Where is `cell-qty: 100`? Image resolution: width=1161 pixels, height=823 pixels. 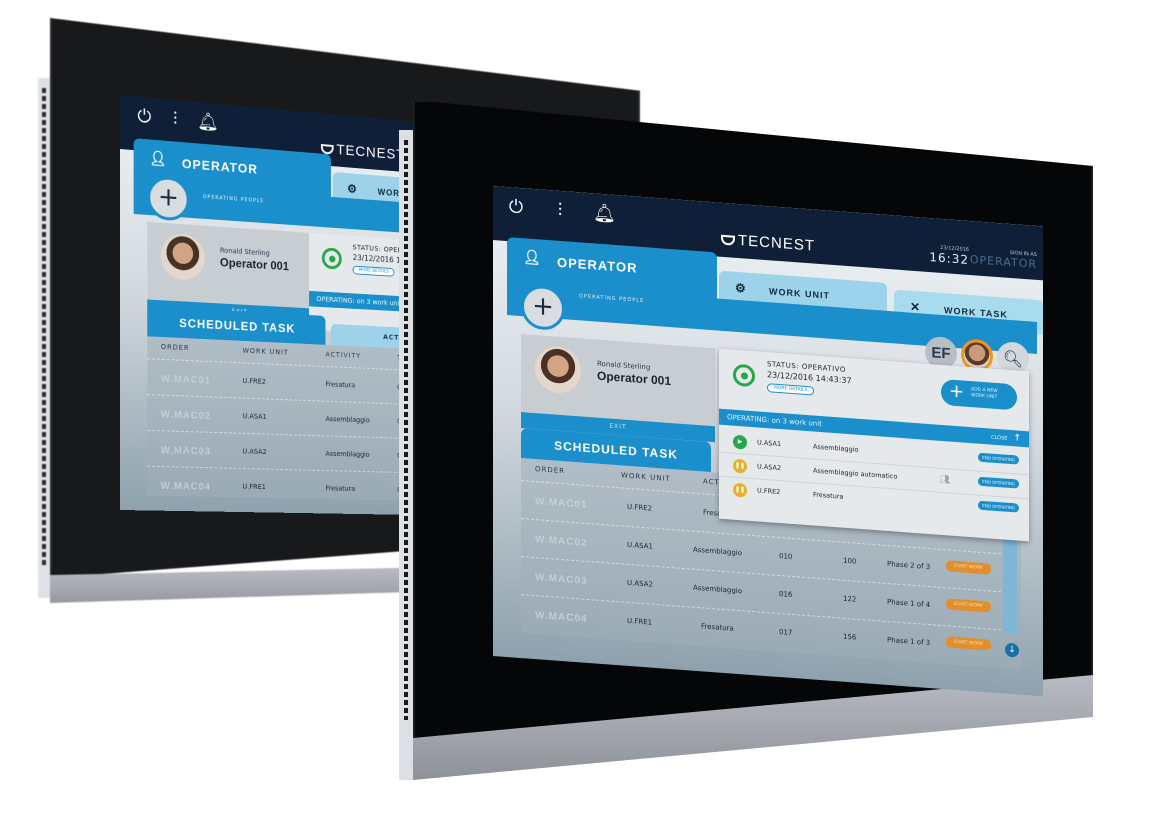 cell-qty: 100 is located at coordinates (850, 561).